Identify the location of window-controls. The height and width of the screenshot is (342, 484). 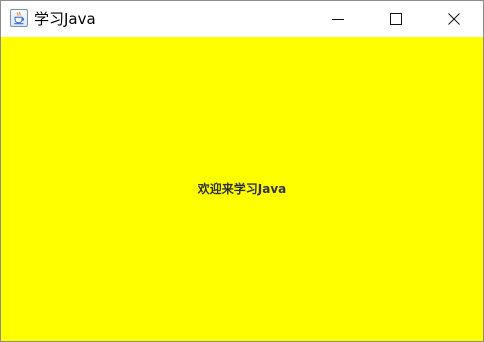
(396, 19).